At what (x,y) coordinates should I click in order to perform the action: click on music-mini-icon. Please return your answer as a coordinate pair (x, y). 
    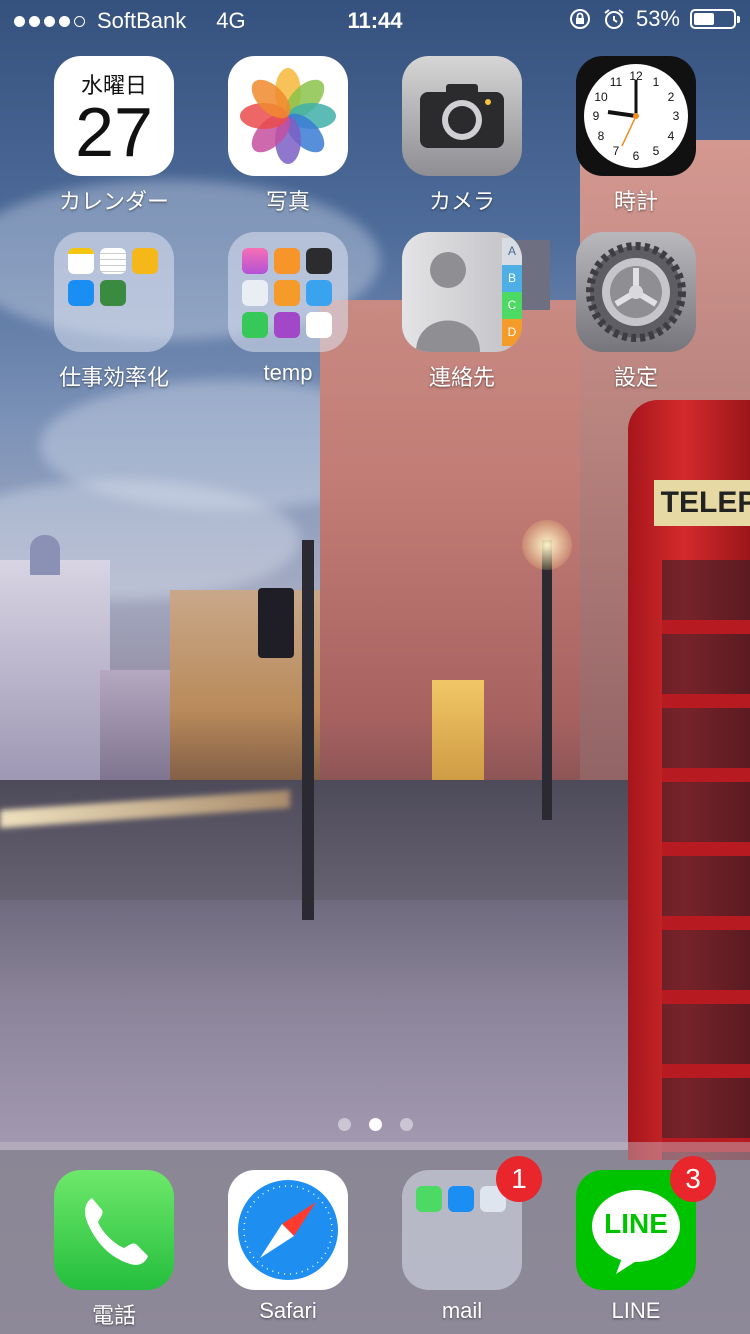
    Looking at the image, I should click on (255, 261).